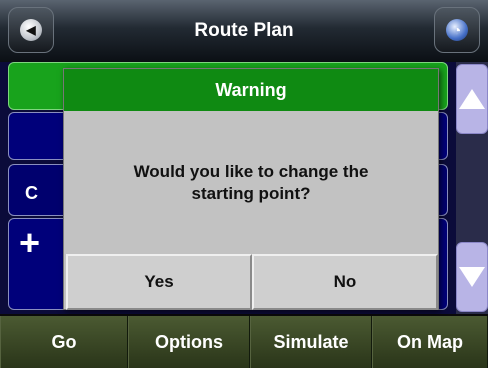 The height and width of the screenshot is (368, 488). Describe the element at coordinates (251, 193) in the screenshot. I see `dialog-message-line2: starting point?` at that location.